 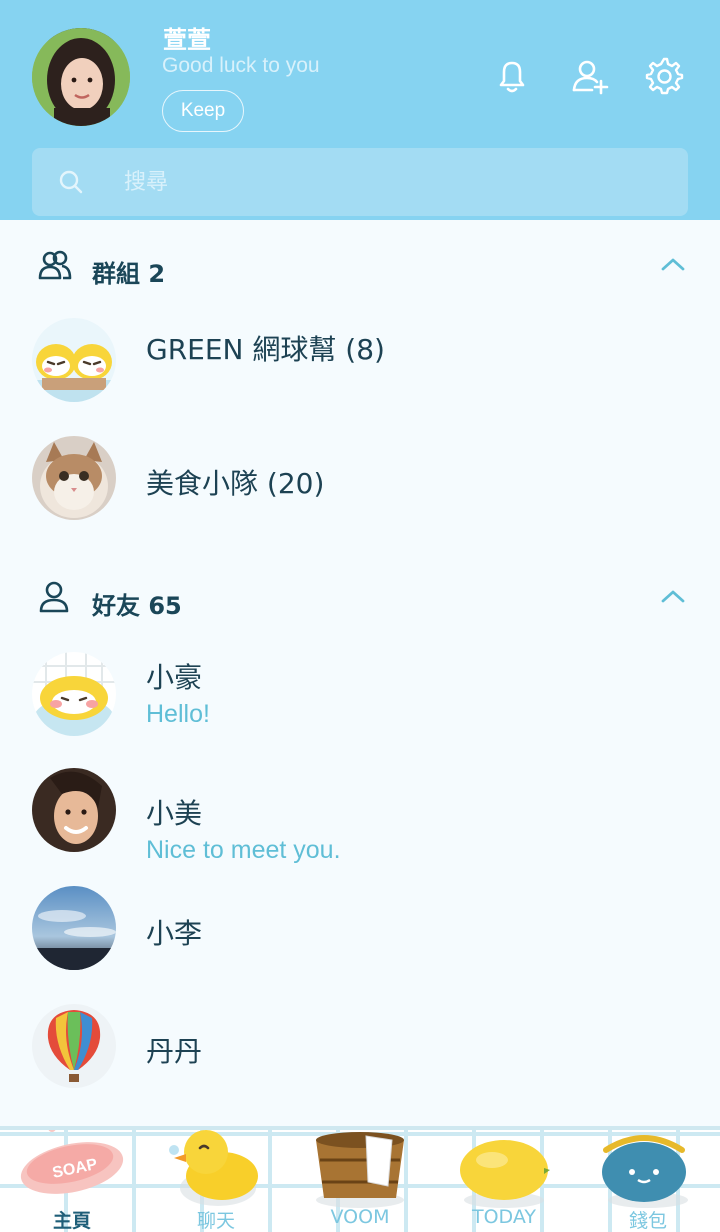 I want to click on group-avatar-food, so click(x=74, y=478).